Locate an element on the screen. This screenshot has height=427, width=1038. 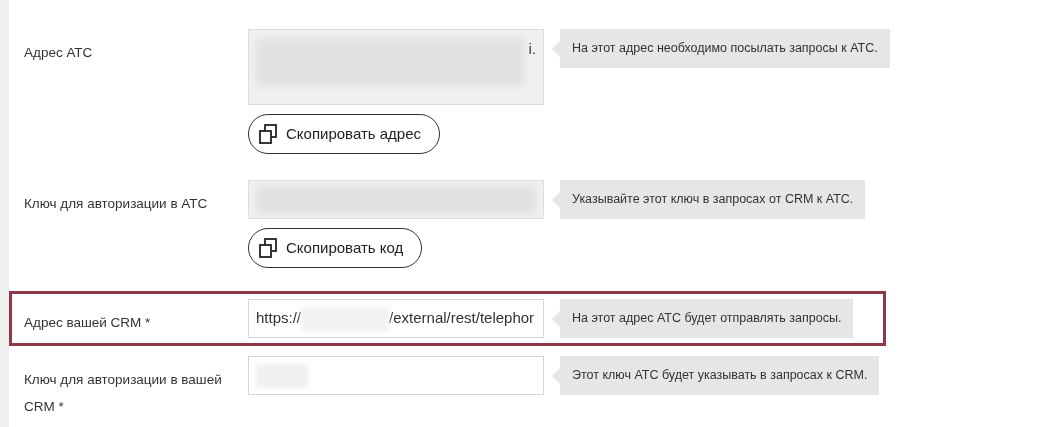
field-label: Ключ для авторизации в АТС is located at coordinates (116, 204).